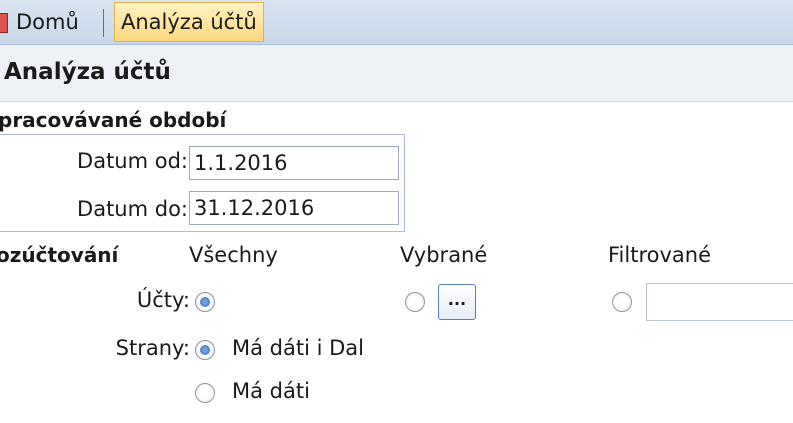  What do you see at coordinates (294, 208) in the screenshot?
I see `date-to-input: 31.12.2016` at bounding box center [294, 208].